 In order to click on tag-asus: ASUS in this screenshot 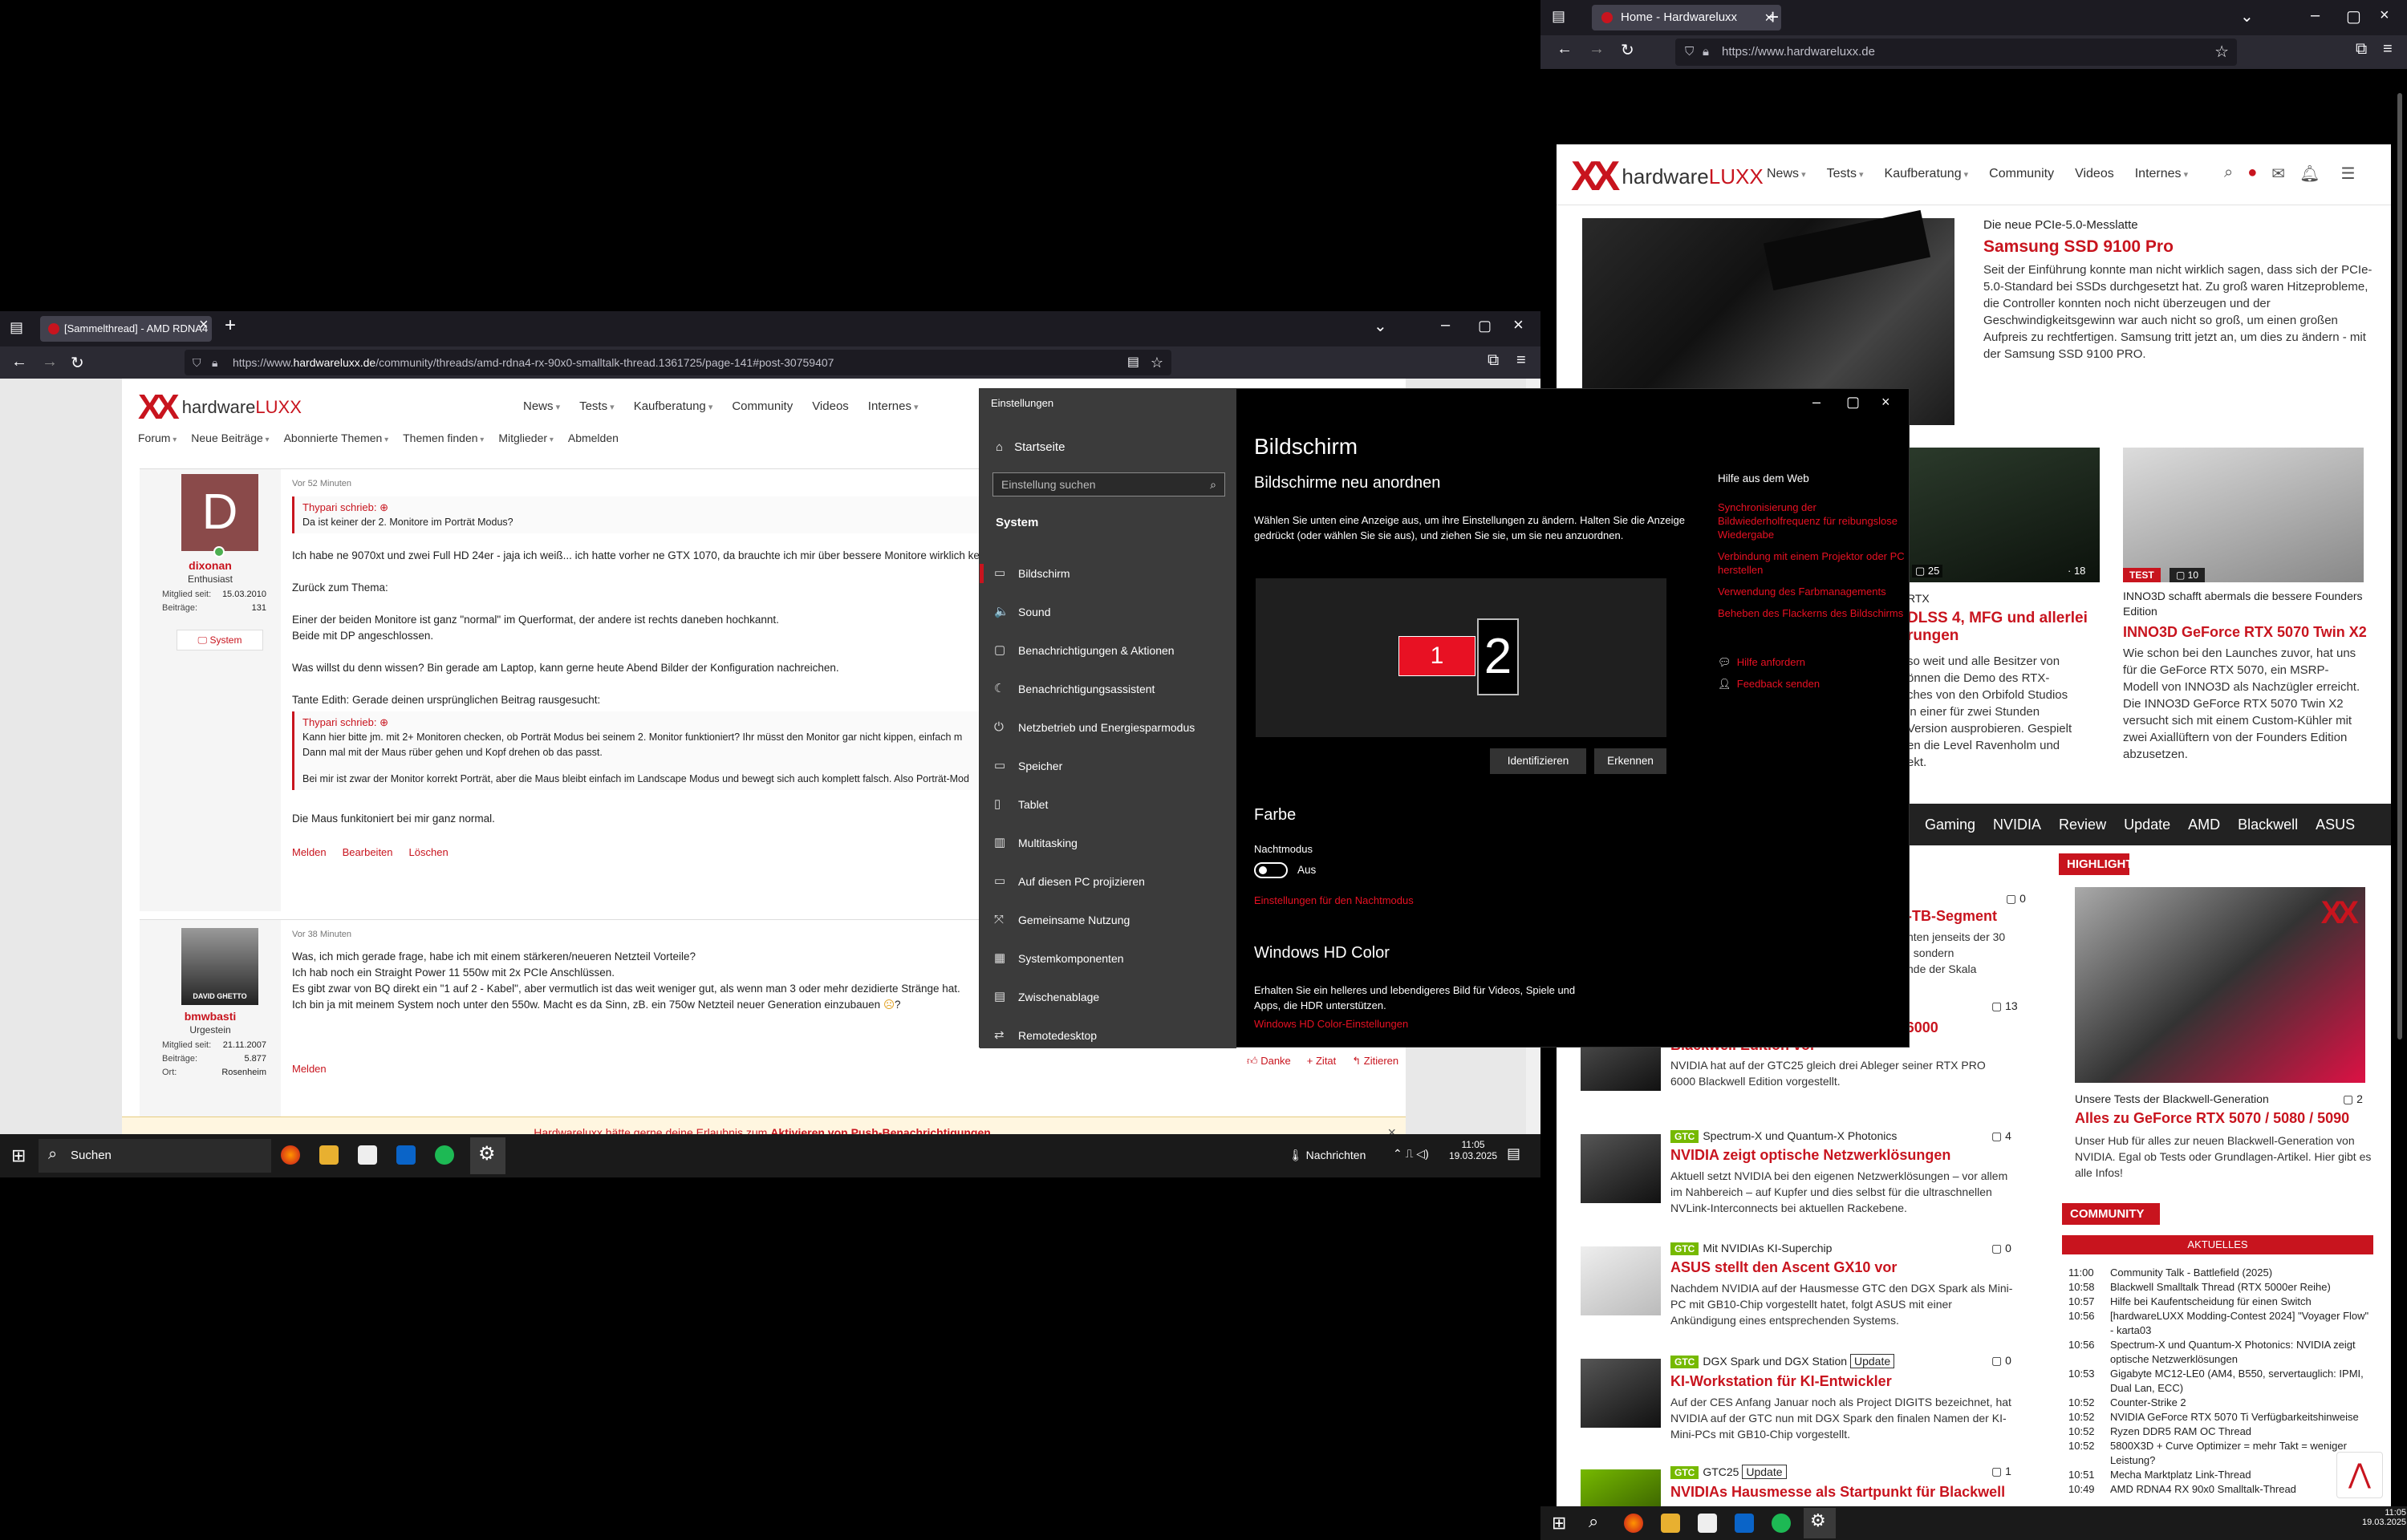, I will do `click(2336, 825)`.